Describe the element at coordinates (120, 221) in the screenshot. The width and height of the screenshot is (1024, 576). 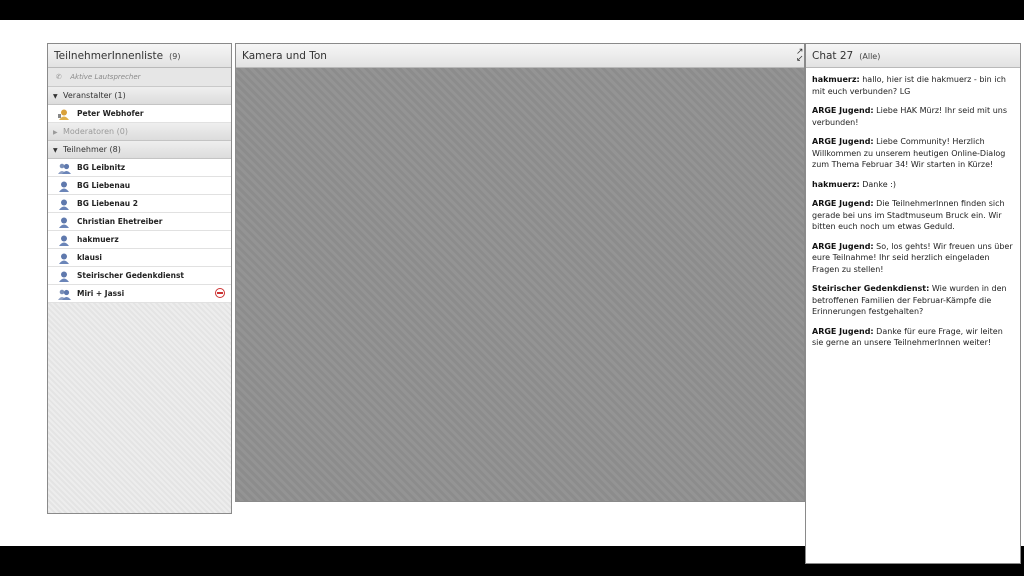
I see `attendee-name: Christian Ehetreiber` at that location.